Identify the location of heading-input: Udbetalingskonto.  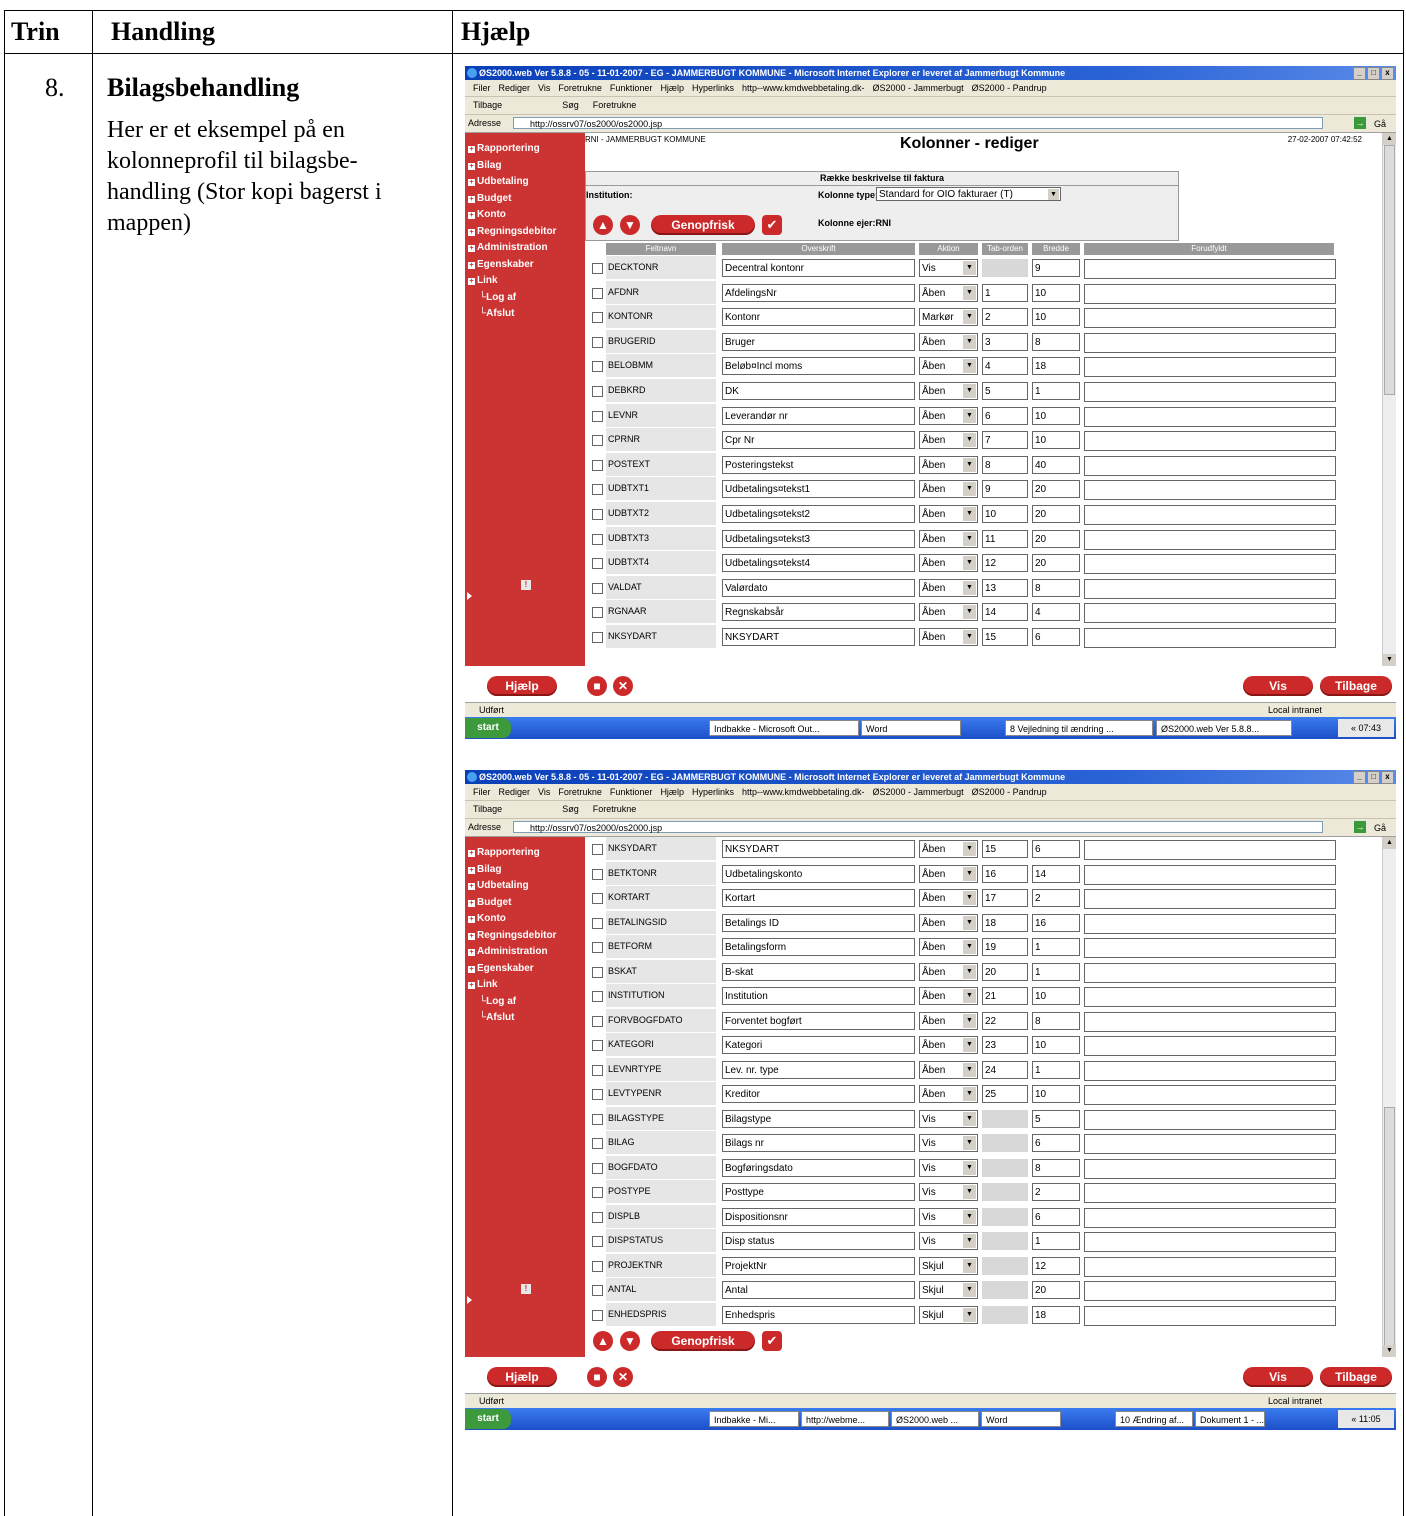
(818, 873).